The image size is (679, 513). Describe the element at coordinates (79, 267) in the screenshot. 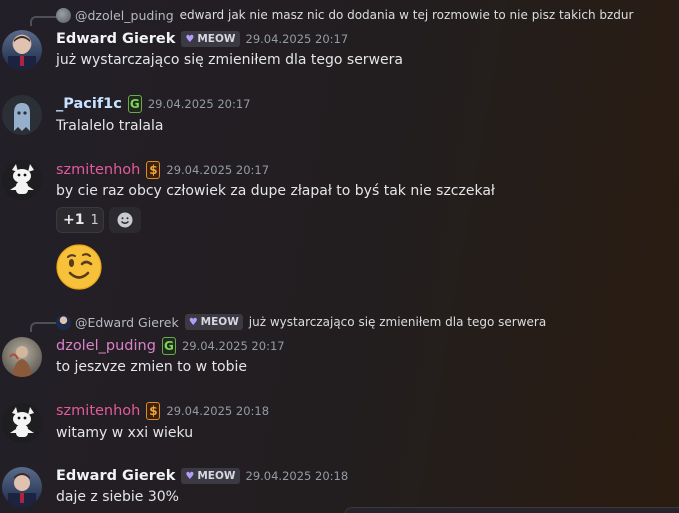

I see `winking-face-emoji` at that location.